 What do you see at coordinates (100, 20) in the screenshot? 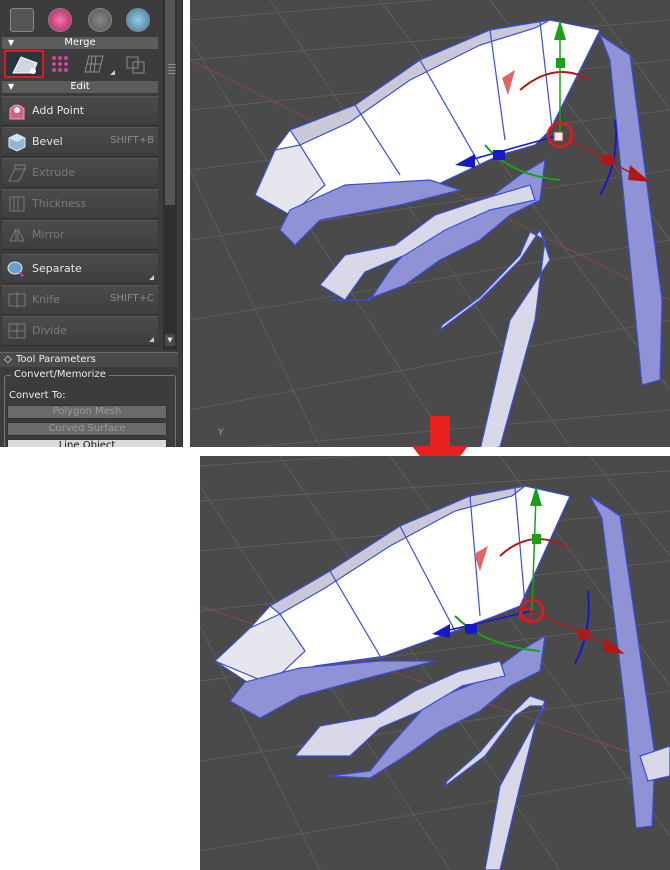
I see `gray-sphere-icon` at bounding box center [100, 20].